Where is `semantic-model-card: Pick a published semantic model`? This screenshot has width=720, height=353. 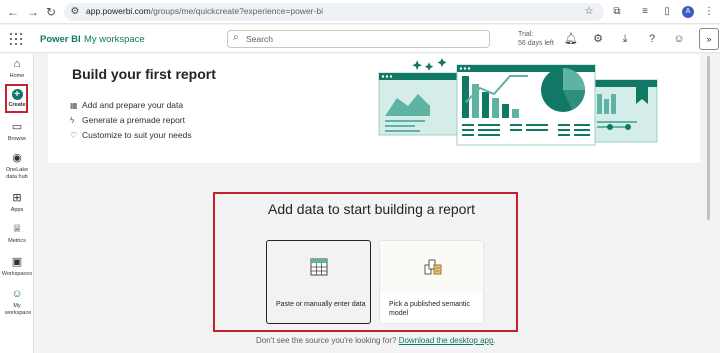 semantic-model-card: Pick a published semantic model is located at coordinates (431, 282).